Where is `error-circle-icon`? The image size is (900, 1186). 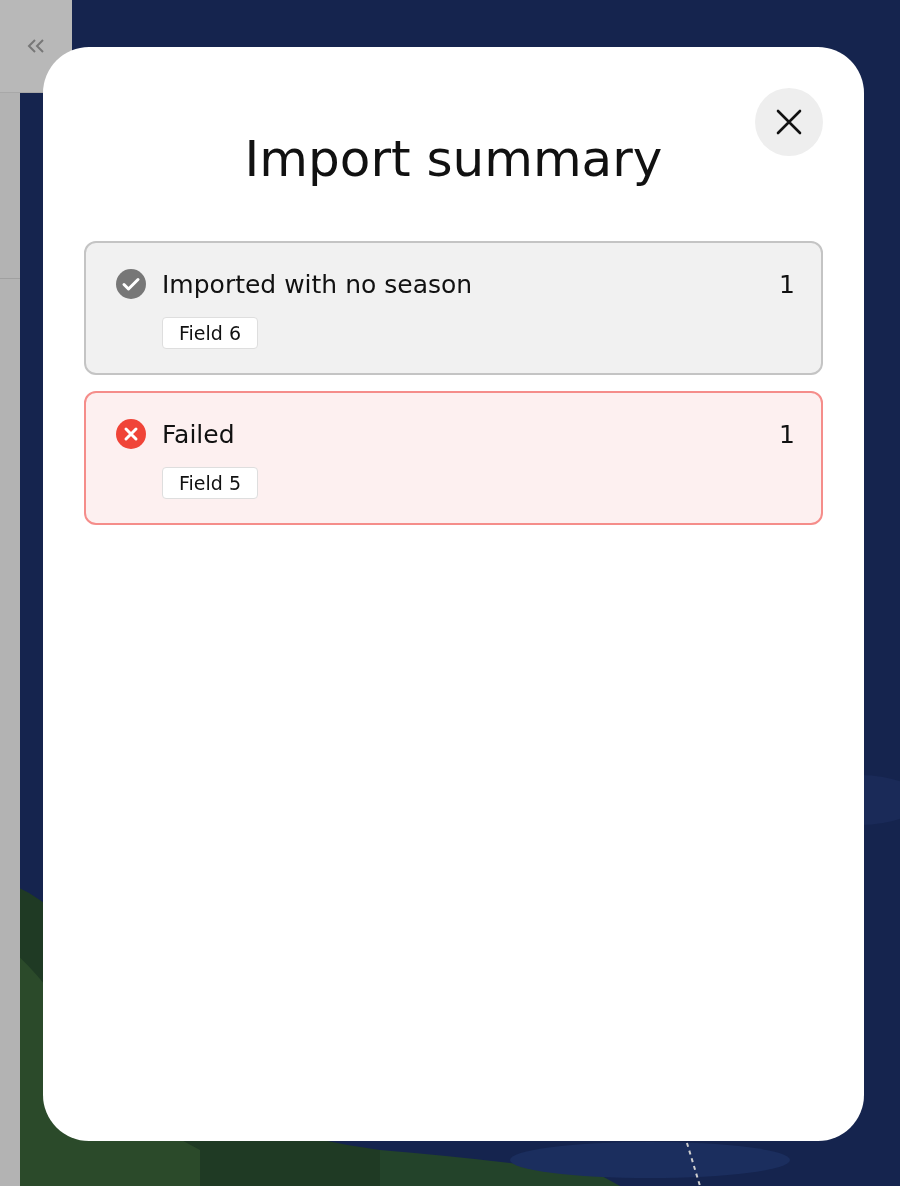
error-circle-icon is located at coordinates (131, 434).